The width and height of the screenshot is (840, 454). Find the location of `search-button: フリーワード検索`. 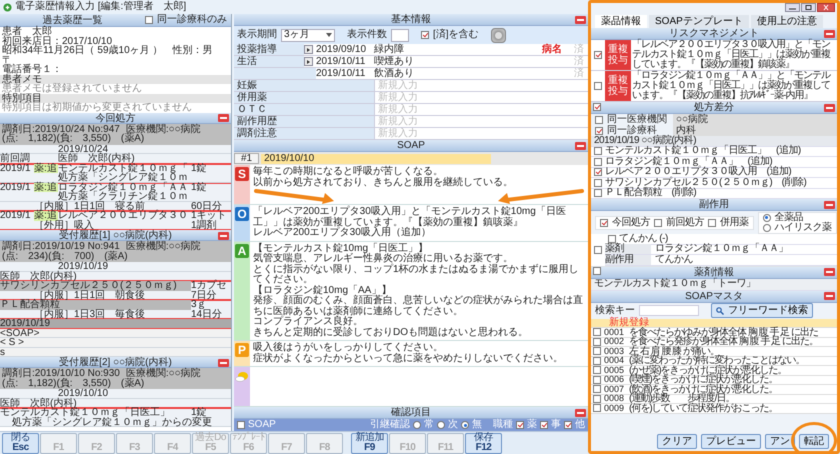

search-button: フリーワード検索 is located at coordinates (762, 310).